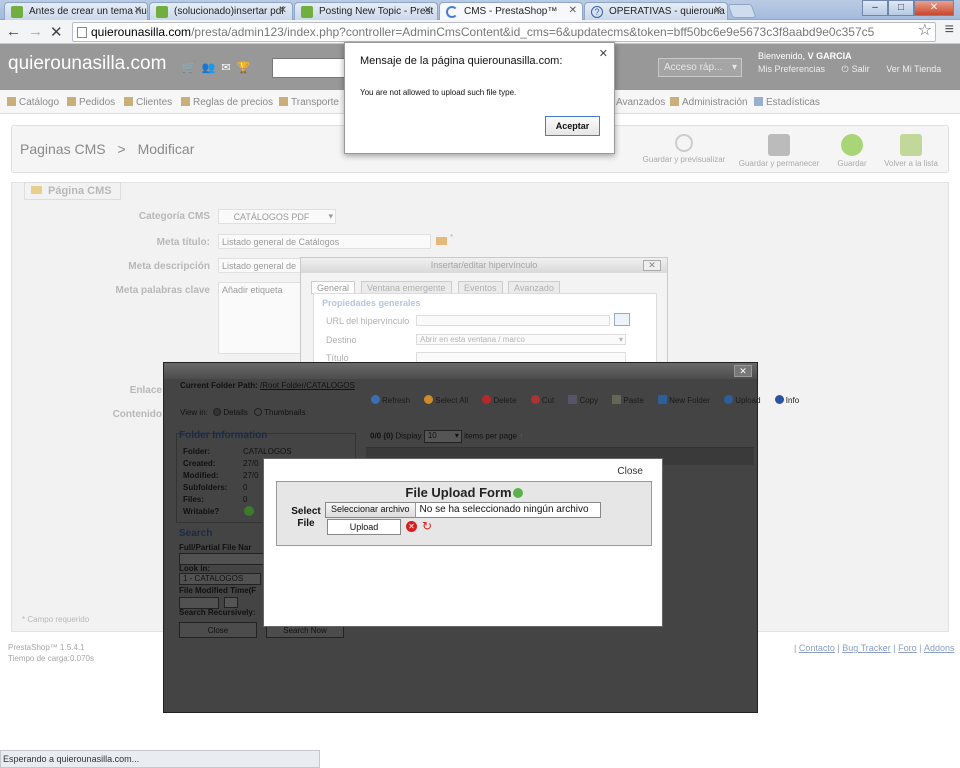 The height and width of the screenshot is (768, 960). Describe the element at coordinates (700, 67) in the screenshot. I see `quick-access-select: Acceso ráp... ▾` at that location.